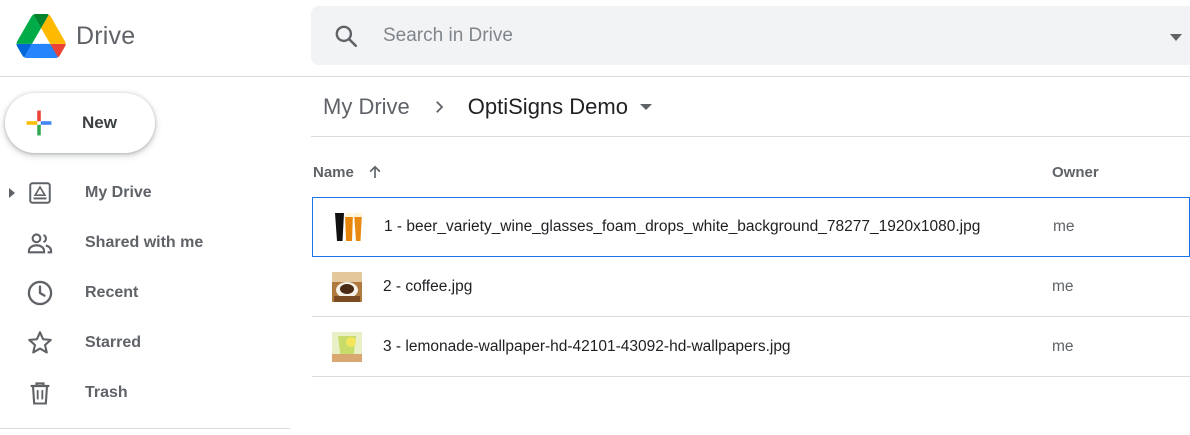 The image size is (1190, 435). I want to click on sidebar-item-recent: Recent, so click(145, 293).